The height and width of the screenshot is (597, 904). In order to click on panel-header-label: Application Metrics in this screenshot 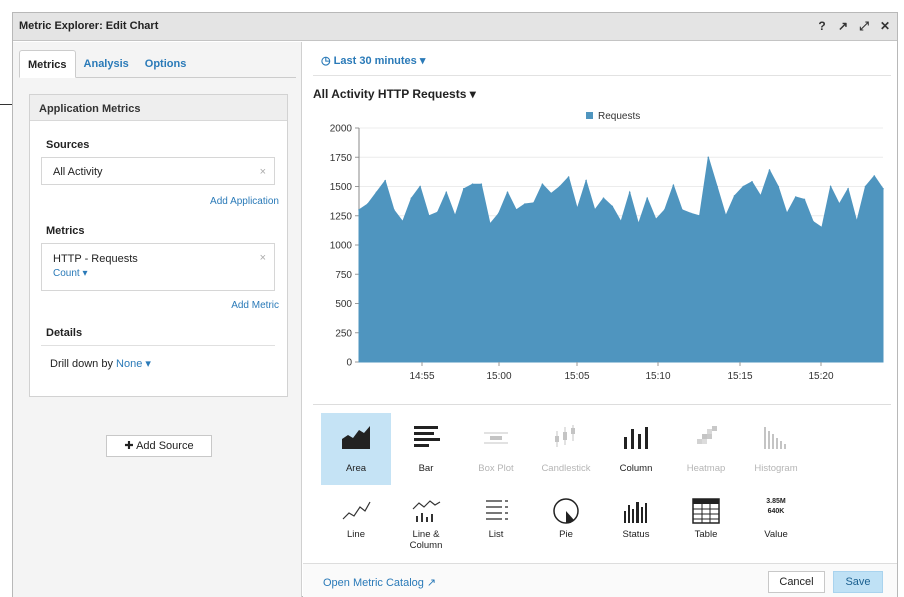, I will do `click(90, 109)`.